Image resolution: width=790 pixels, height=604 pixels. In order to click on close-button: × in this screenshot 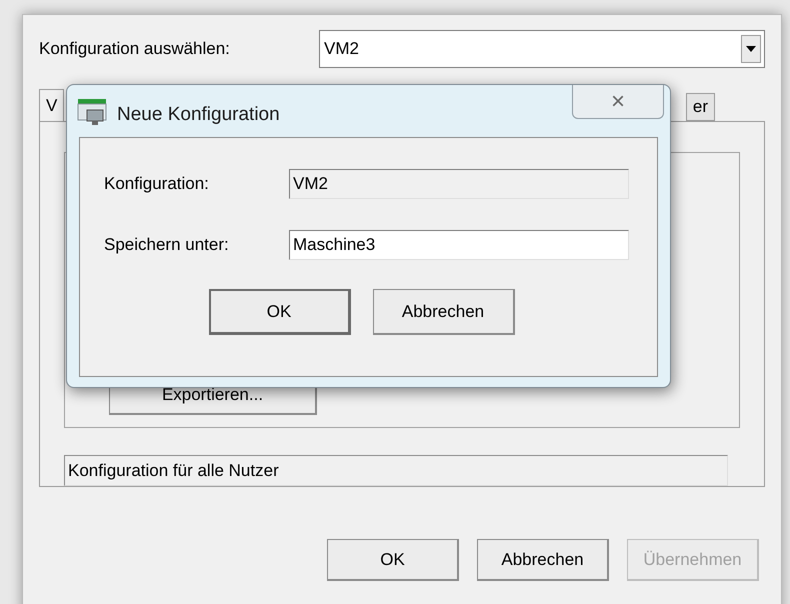, I will do `click(618, 102)`.